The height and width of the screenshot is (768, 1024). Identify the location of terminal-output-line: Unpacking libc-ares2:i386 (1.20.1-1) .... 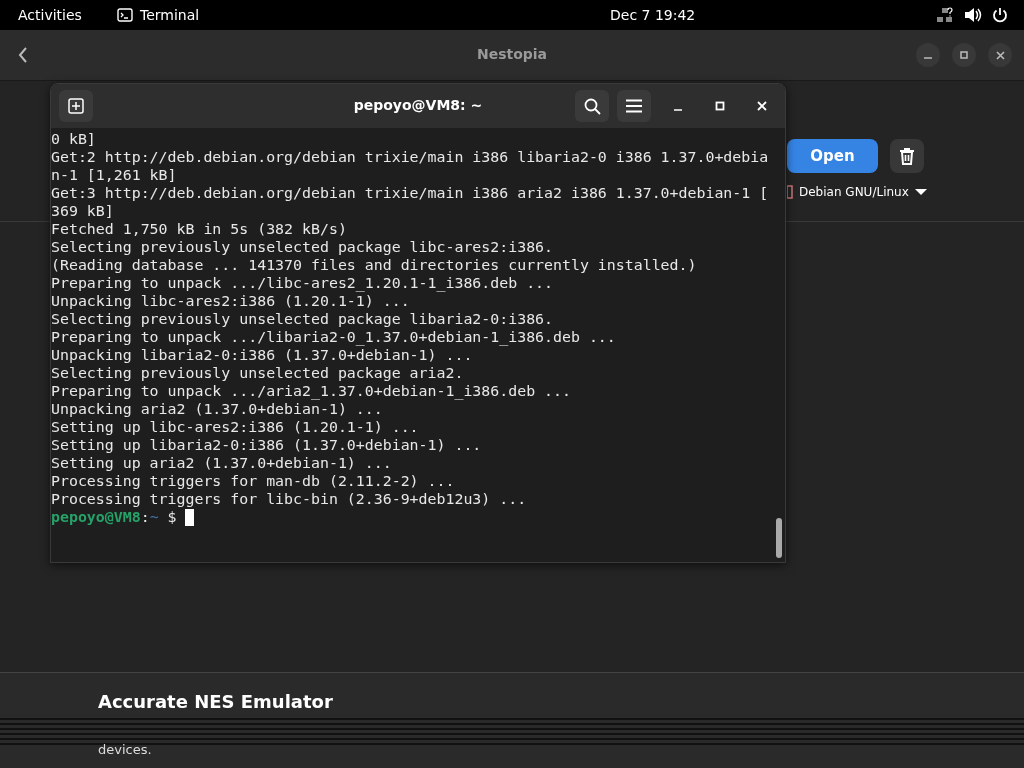
(231, 301).